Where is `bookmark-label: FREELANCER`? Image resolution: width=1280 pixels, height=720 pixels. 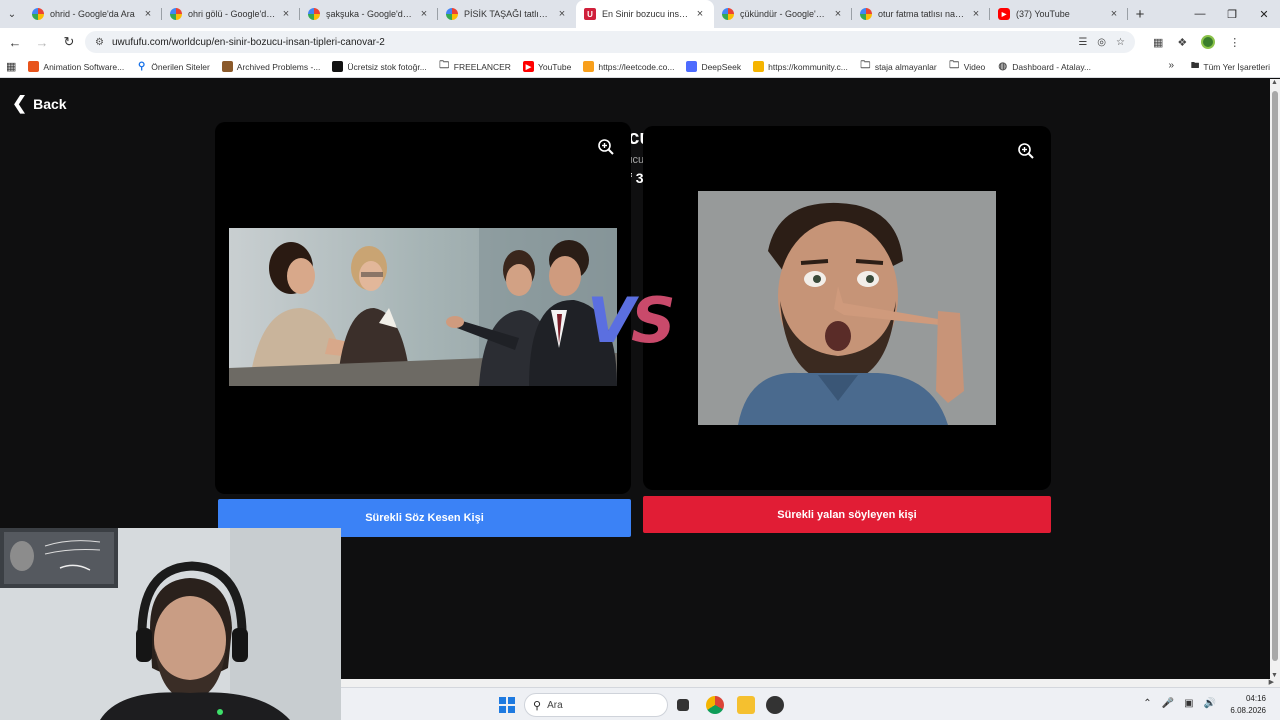
bookmark-label: FREELANCER is located at coordinates (482, 66).